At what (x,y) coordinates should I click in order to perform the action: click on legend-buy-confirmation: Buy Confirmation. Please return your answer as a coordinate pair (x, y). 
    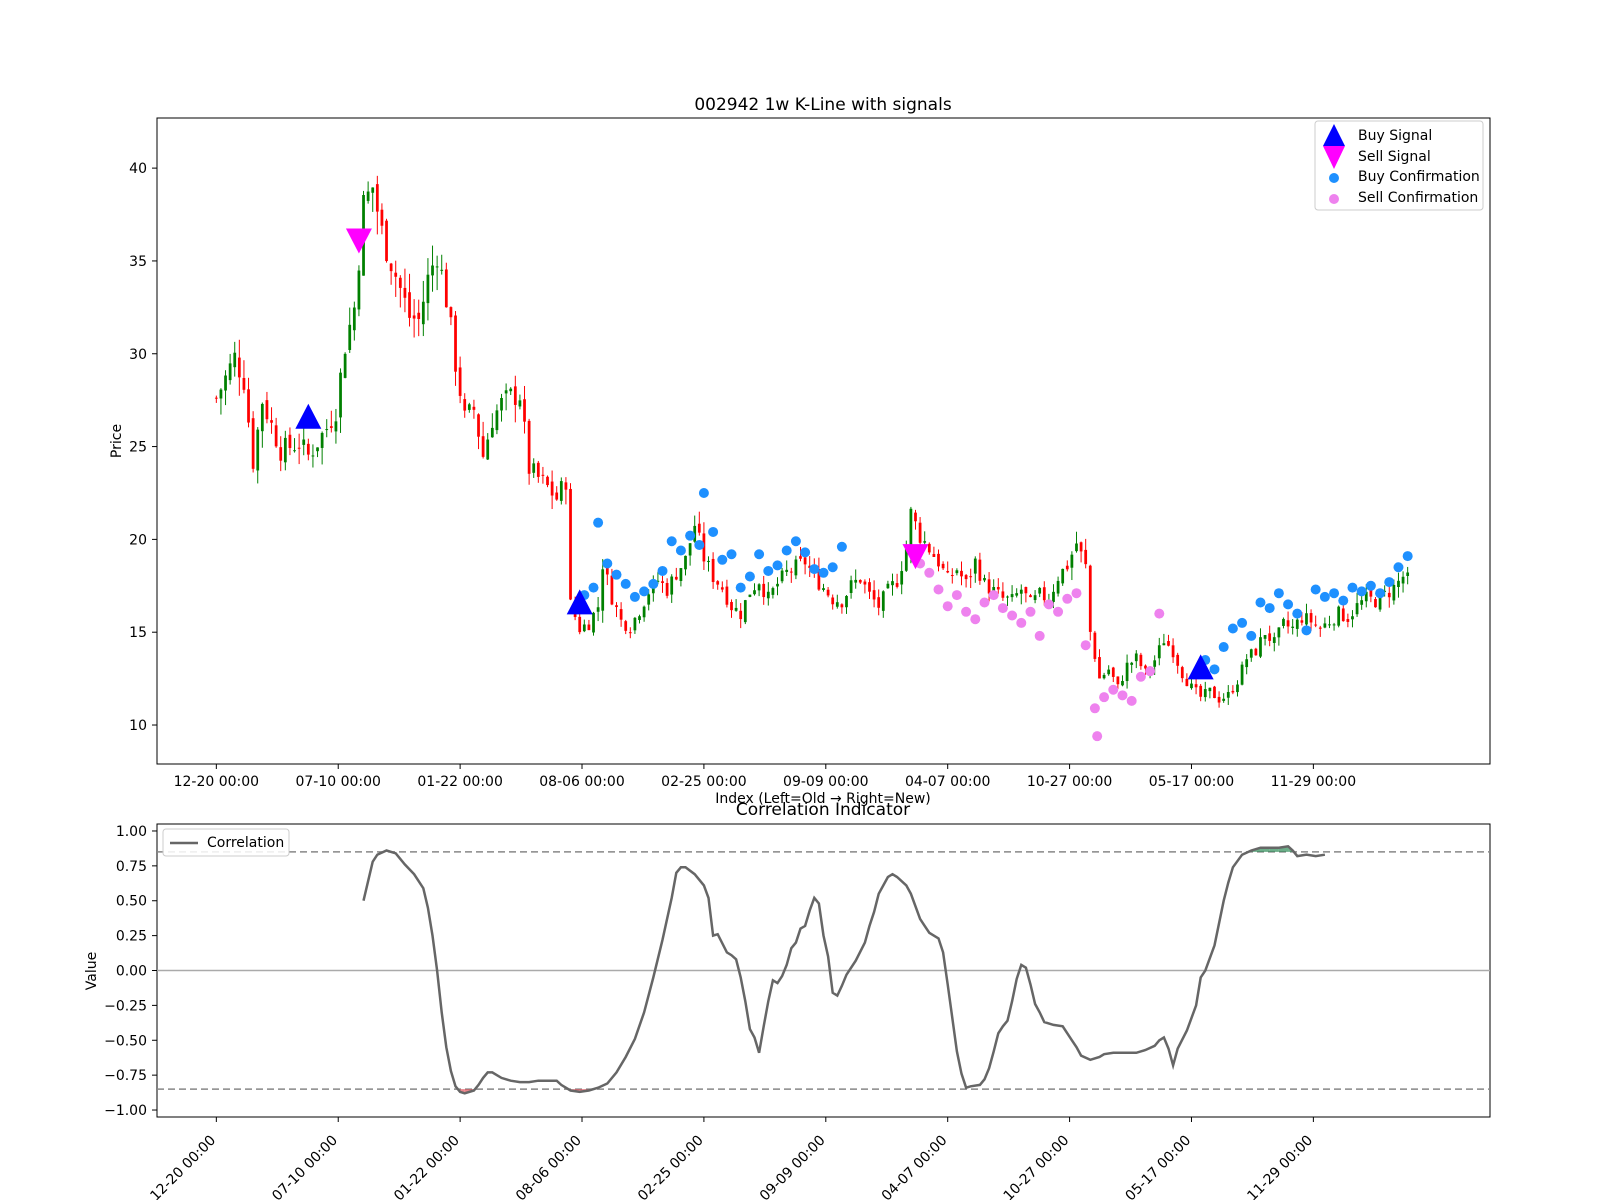
    Looking at the image, I should click on (1419, 177).